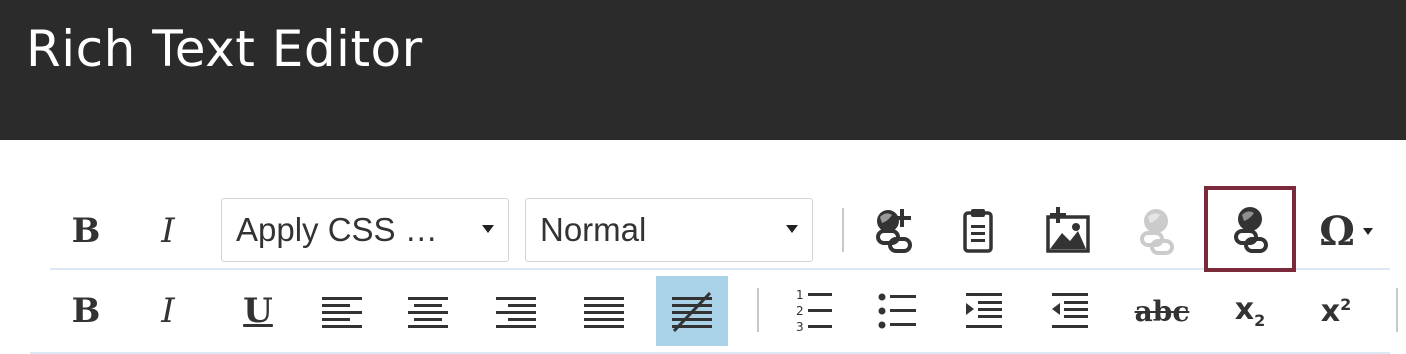 This screenshot has height=354, width=1406. I want to click on underline-icon: U, so click(258, 311).